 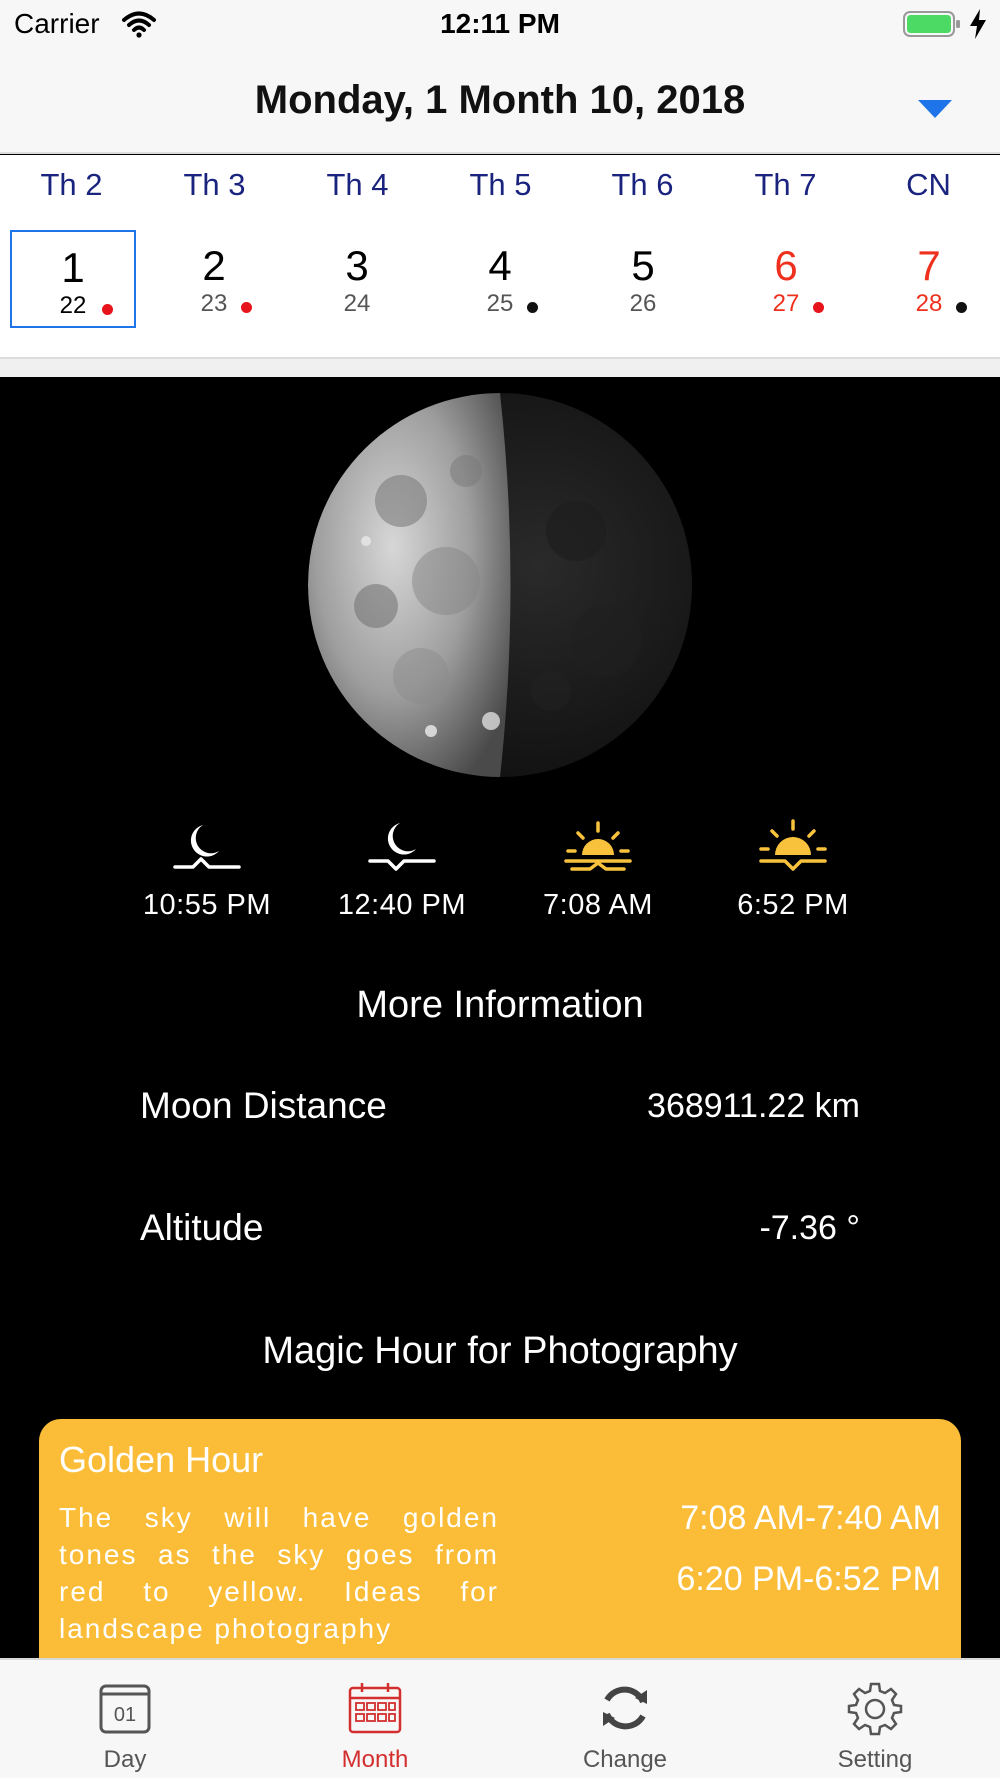 What do you see at coordinates (978, 24) in the screenshot?
I see `charging-bolt-icon` at bounding box center [978, 24].